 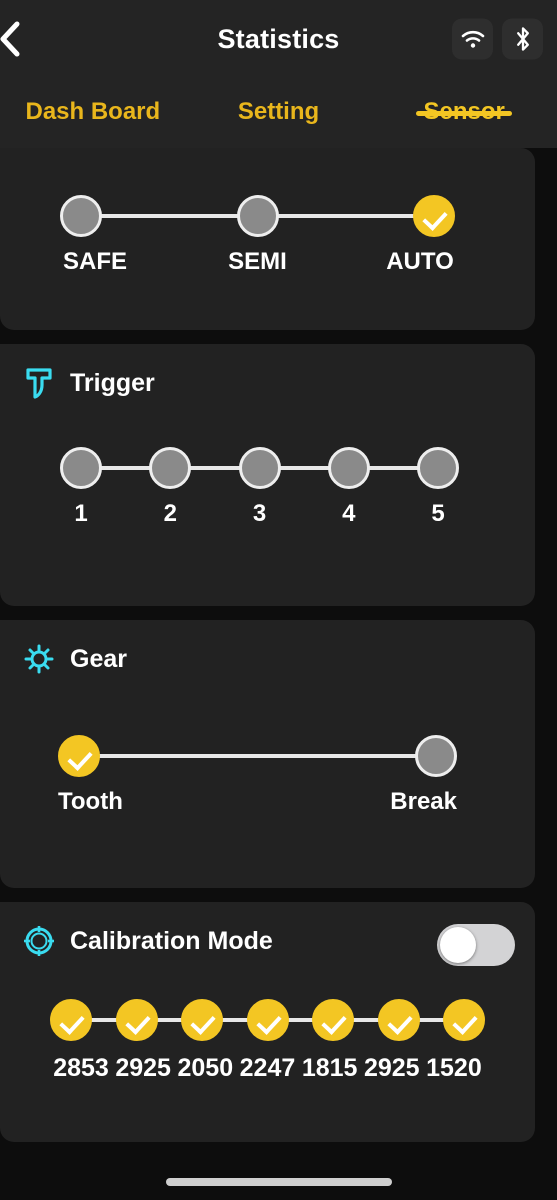 I want to click on bluetooth-button, so click(x=522, y=39).